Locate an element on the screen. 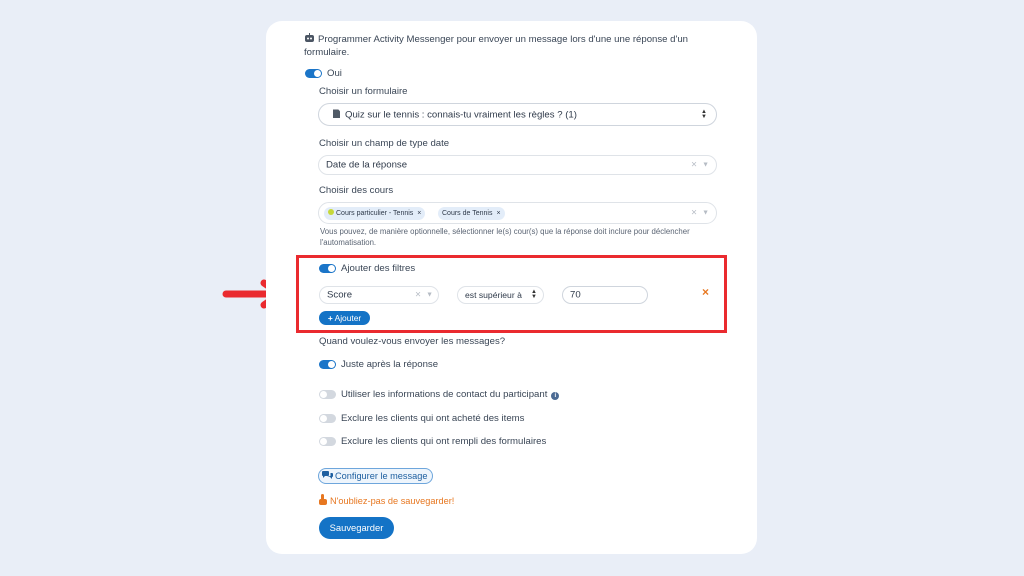 The width and height of the screenshot is (1024, 576). toggle-exclude-items is located at coordinates (327, 418).